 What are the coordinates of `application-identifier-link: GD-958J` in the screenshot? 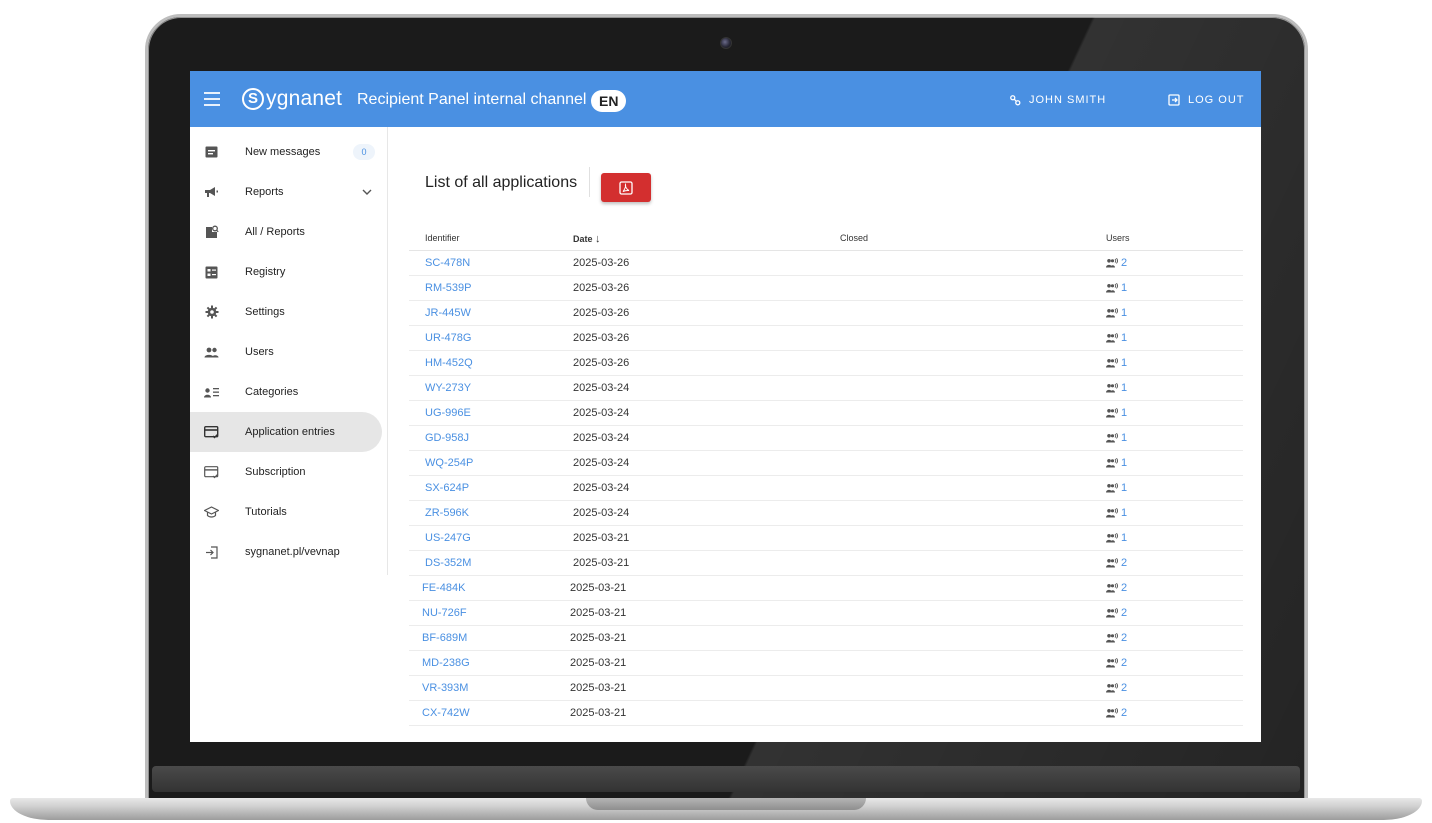 It's located at (447, 438).